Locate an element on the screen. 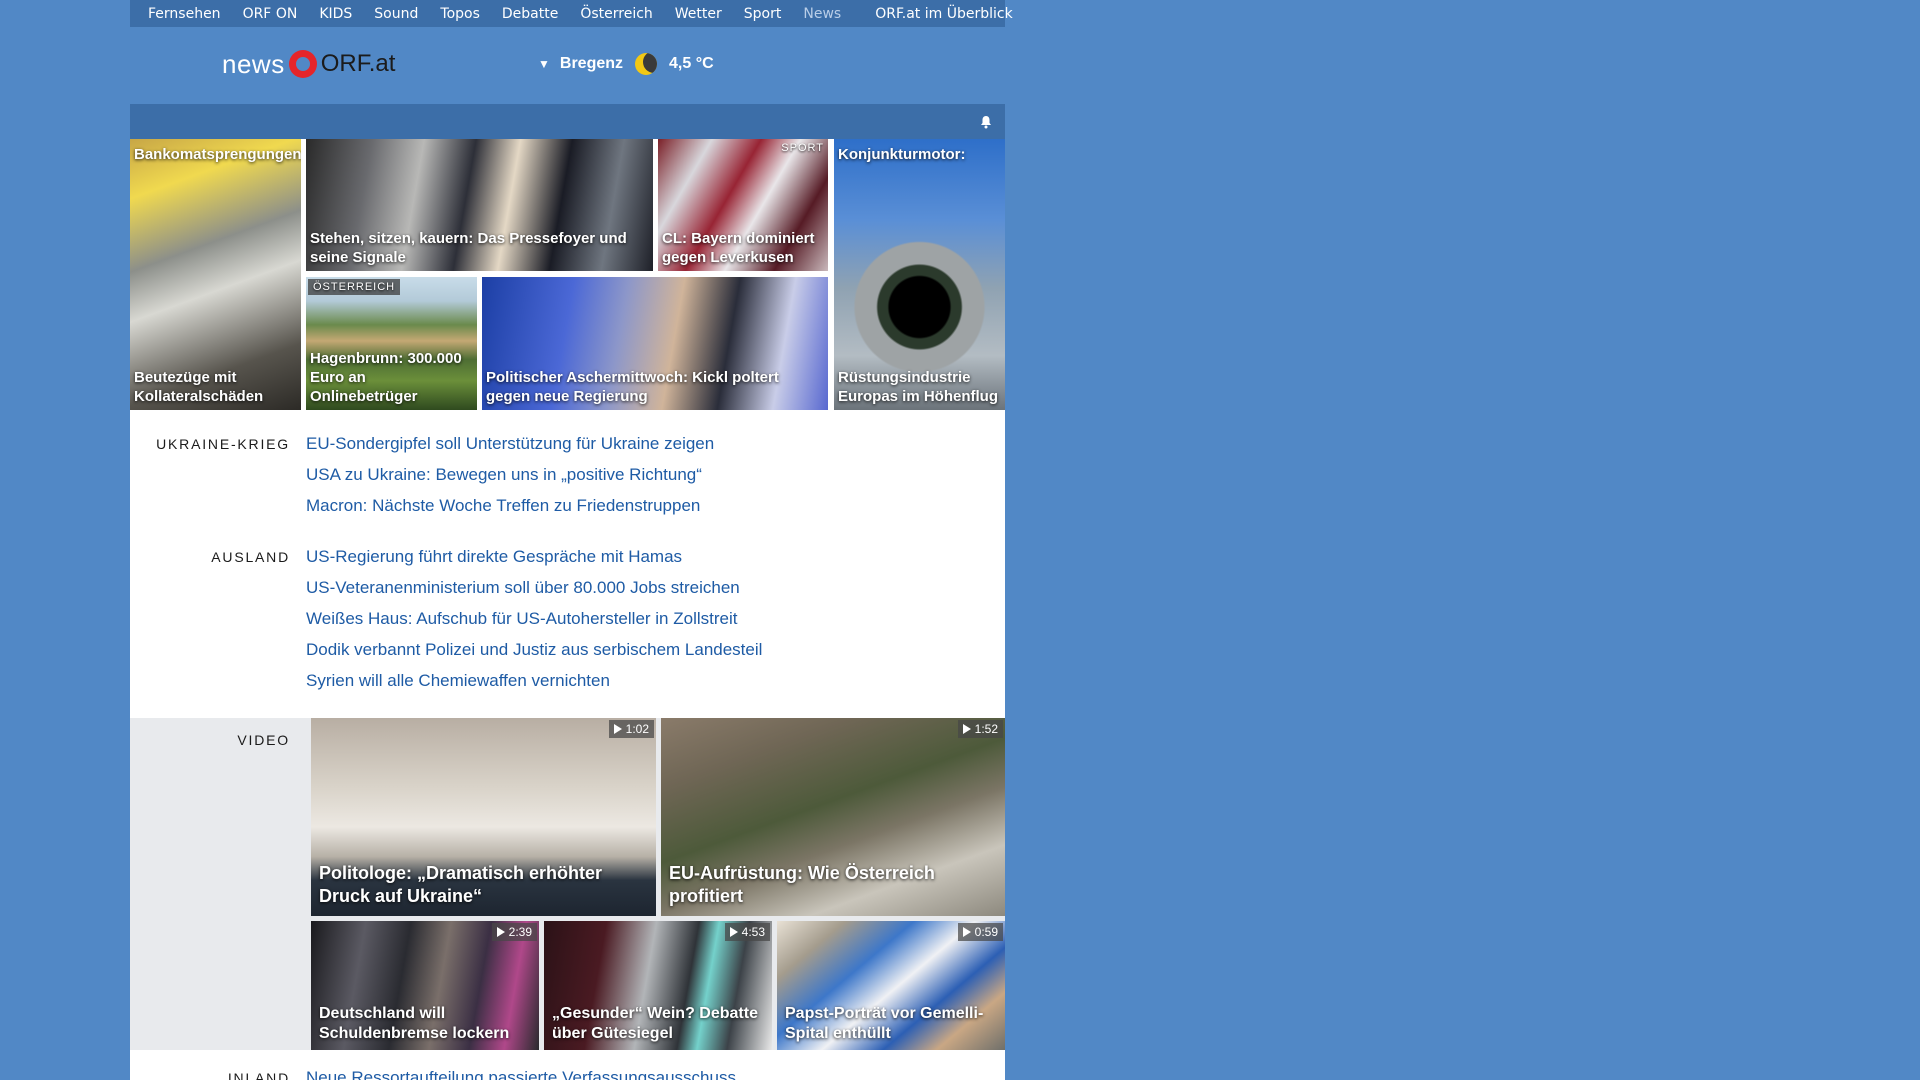 The height and width of the screenshot is (1080, 1920). moon-icon is located at coordinates (646, 64).